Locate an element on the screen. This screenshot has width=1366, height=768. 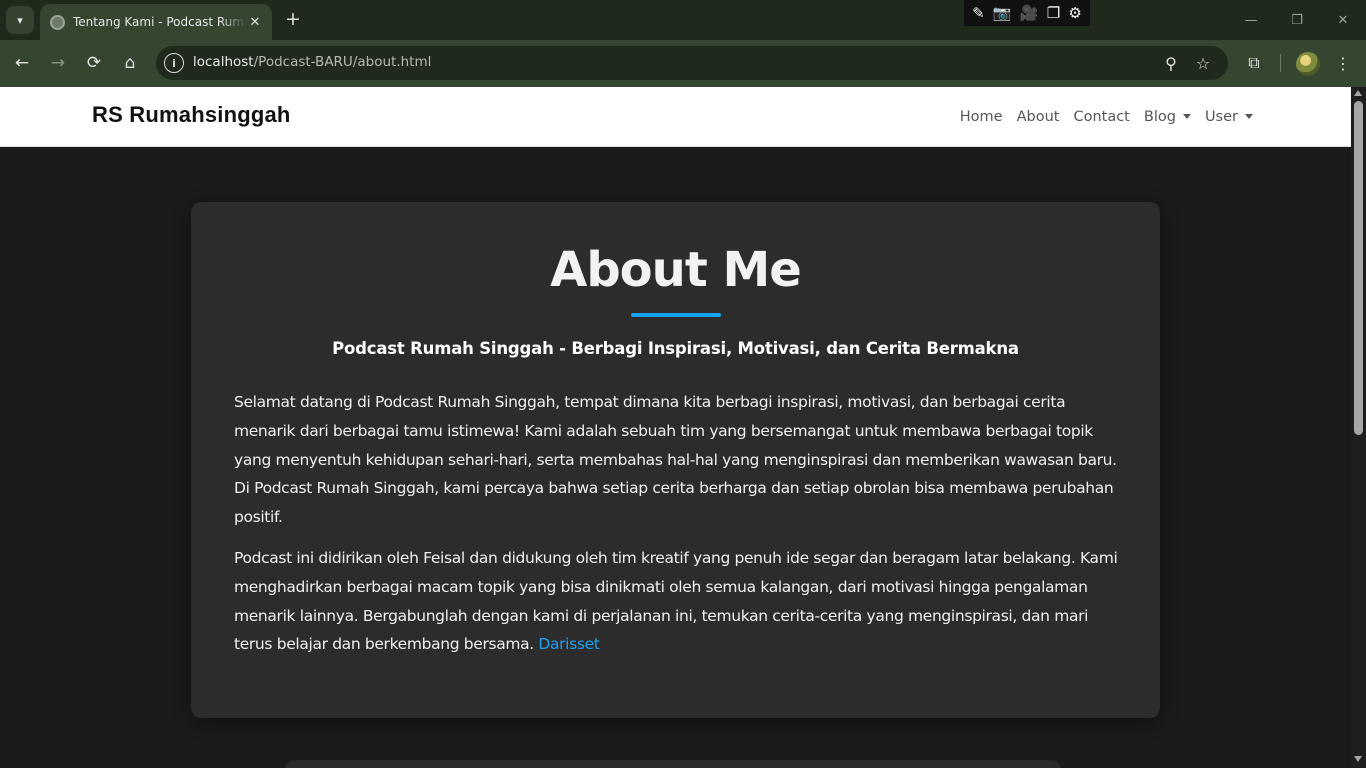
darisset-link: Darisset is located at coordinates (568, 644).